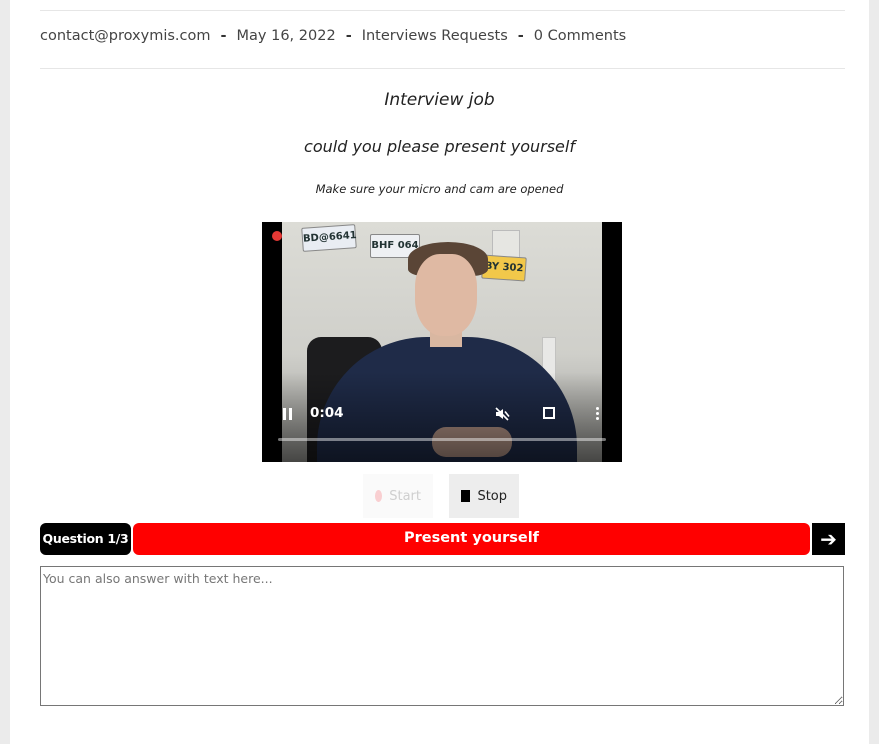 This screenshot has height=744, width=879. I want to click on stop-square-icon, so click(466, 496).